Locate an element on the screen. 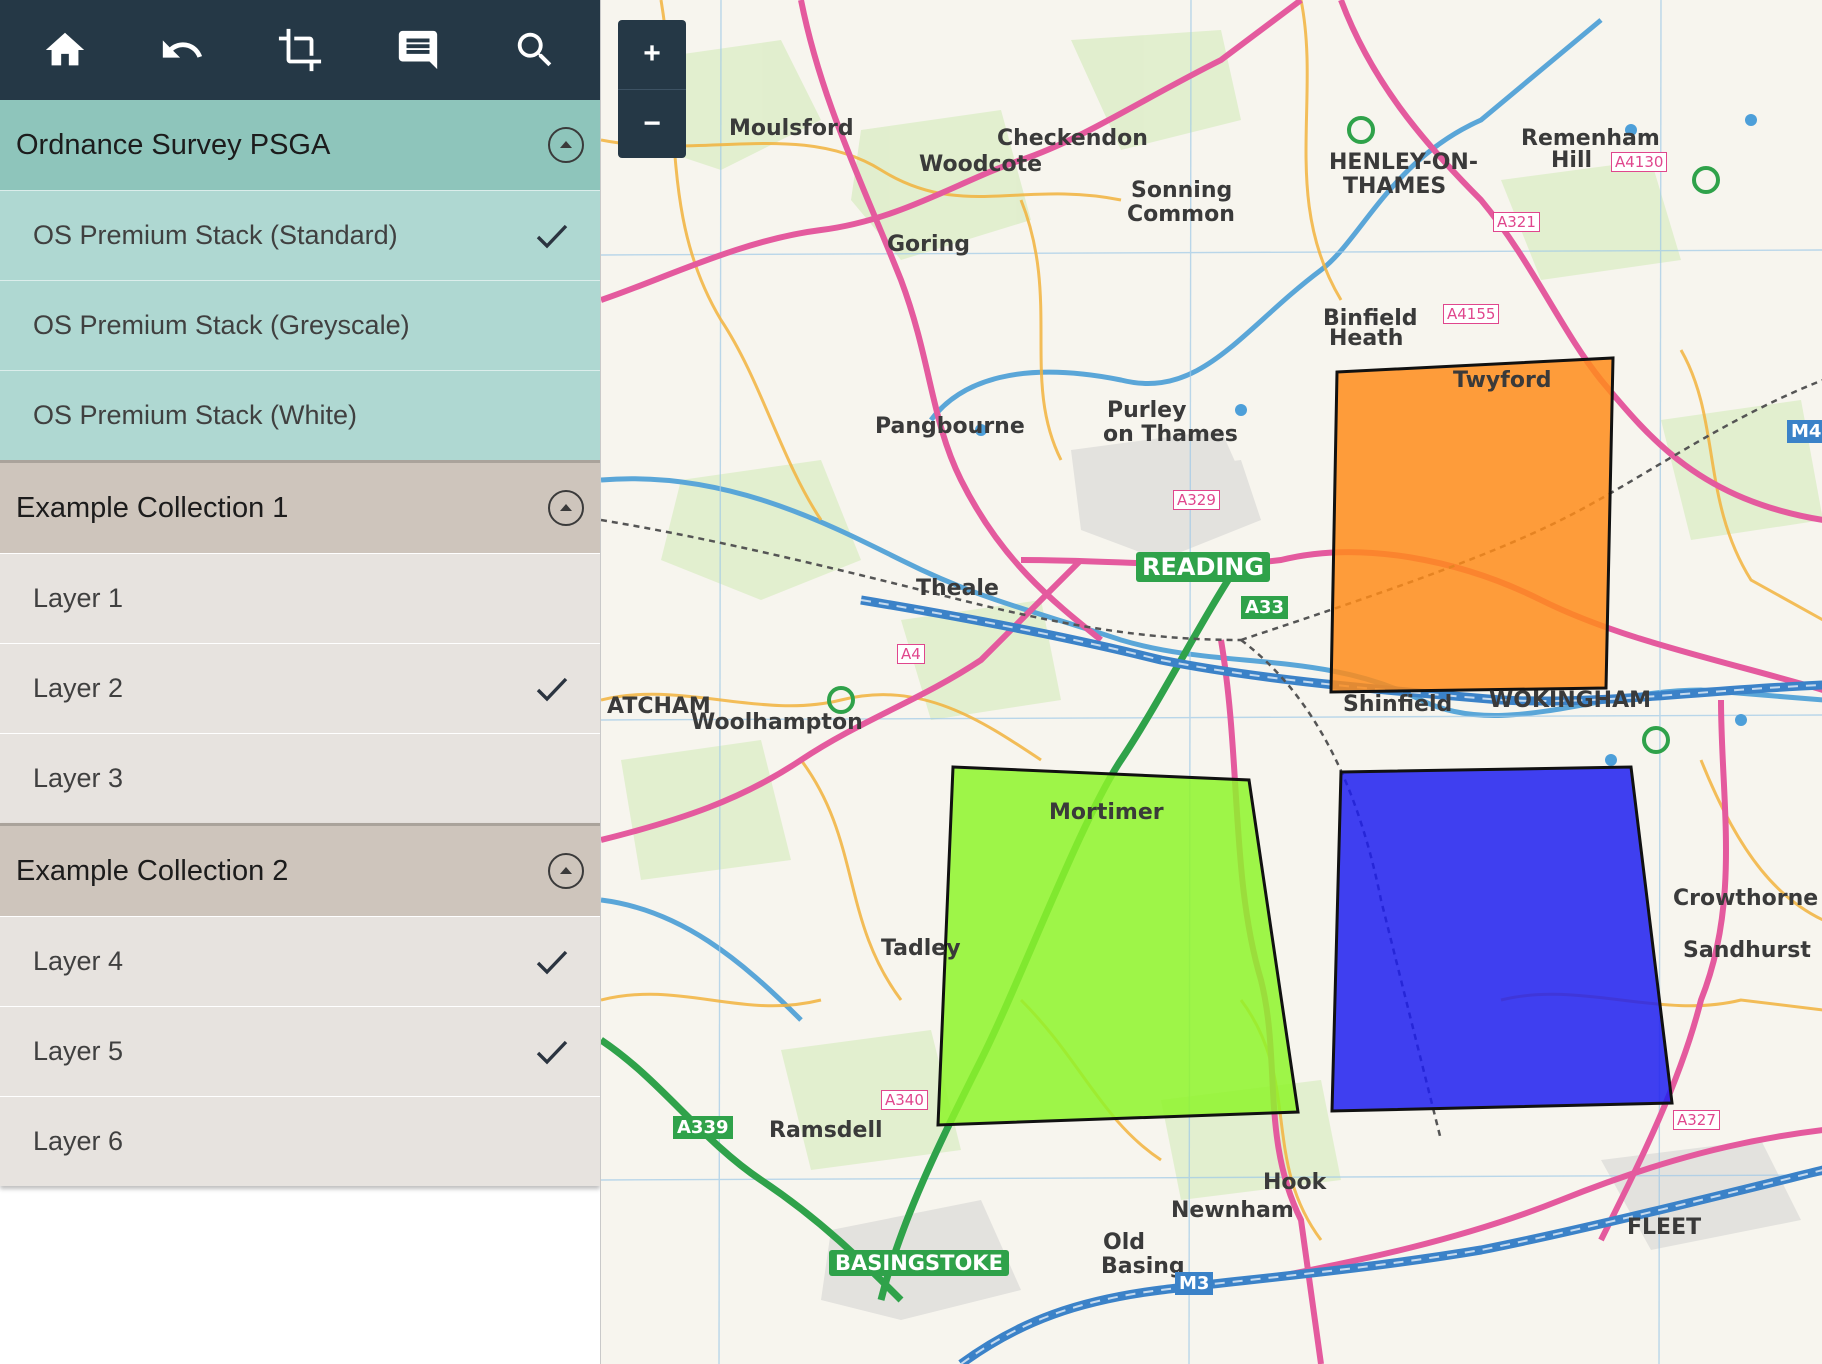 The image size is (1822, 1364). road-label-a329: A329 is located at coordinates (1196, 500).